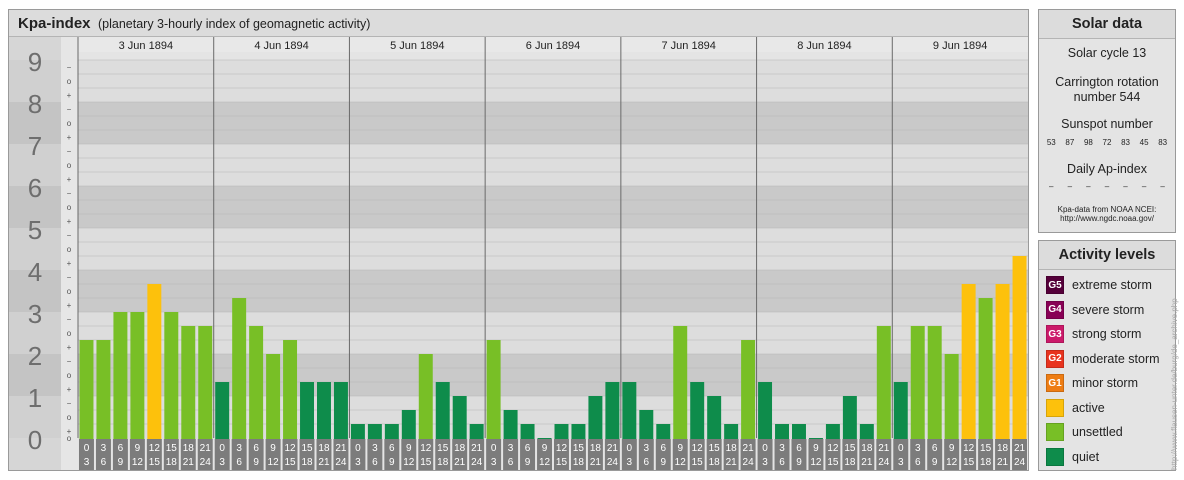 This screenshot has height=480, width=1184. Describe the element at coordinates (1107, 24) in the screenshot. I see `solar-data-heading: Solar data` at that location.